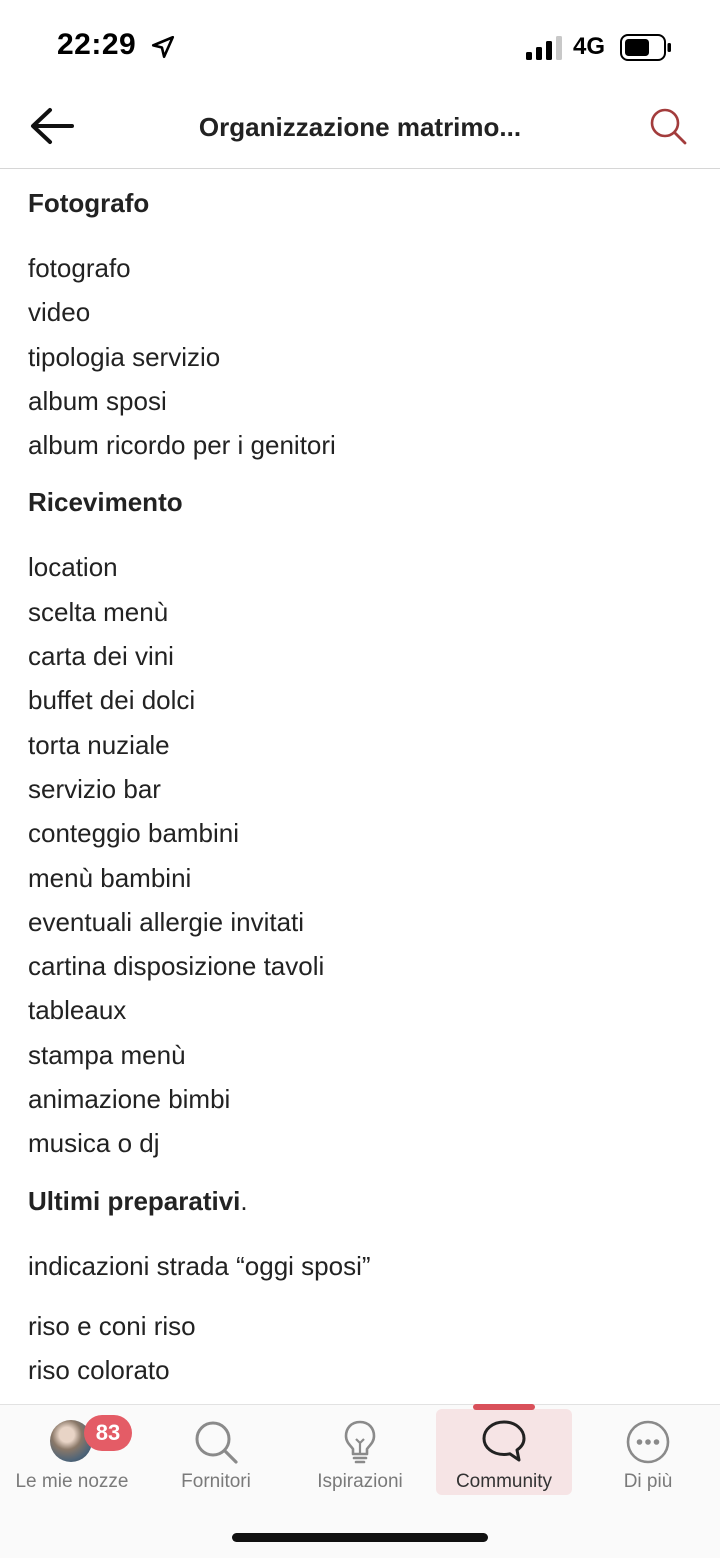 The height and width of the screenshot is (1558, 720). What do you see at coordinates (199, 1265) in the screenshot?
I see `list-item: indicazioni strada “oggi sposi”` at bounding box center [199, 1265].